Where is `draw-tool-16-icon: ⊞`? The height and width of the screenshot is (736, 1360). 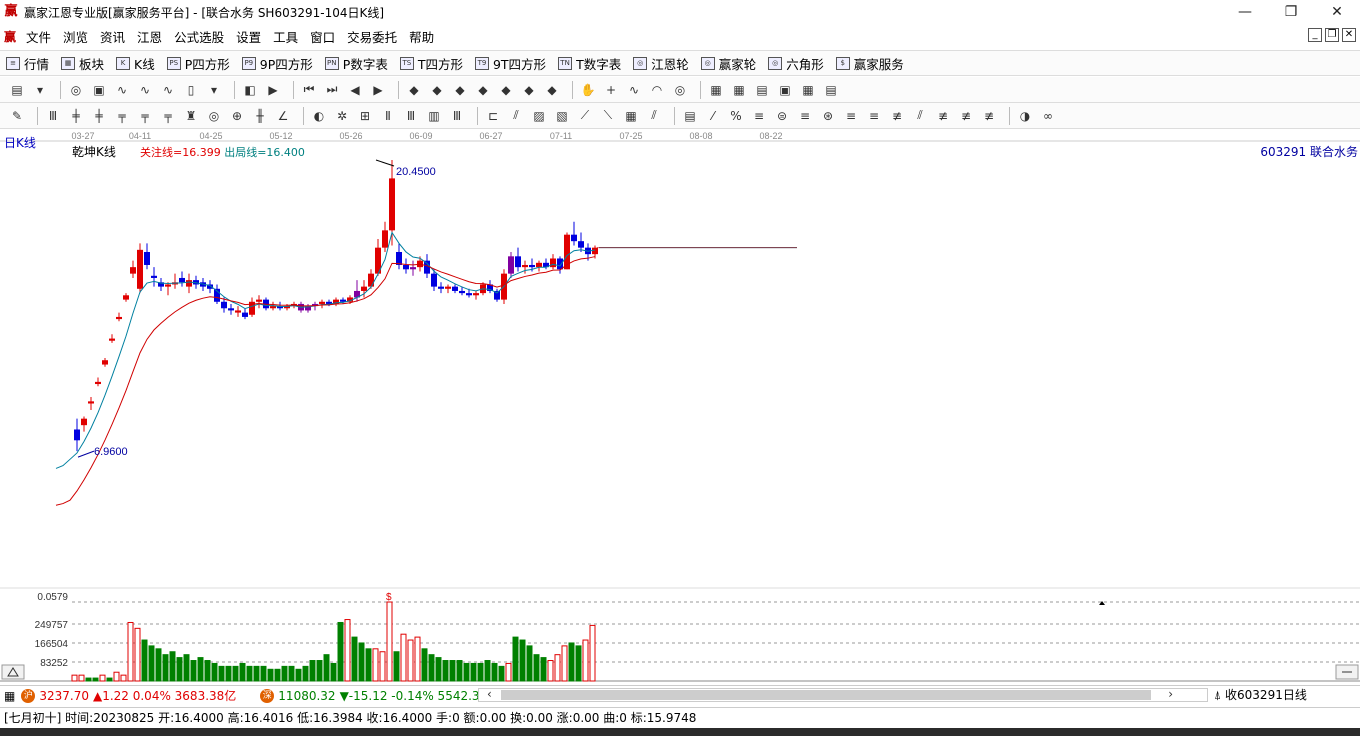
draw-tool-16-icon: ⊞ is located at coordinates (365, 116).